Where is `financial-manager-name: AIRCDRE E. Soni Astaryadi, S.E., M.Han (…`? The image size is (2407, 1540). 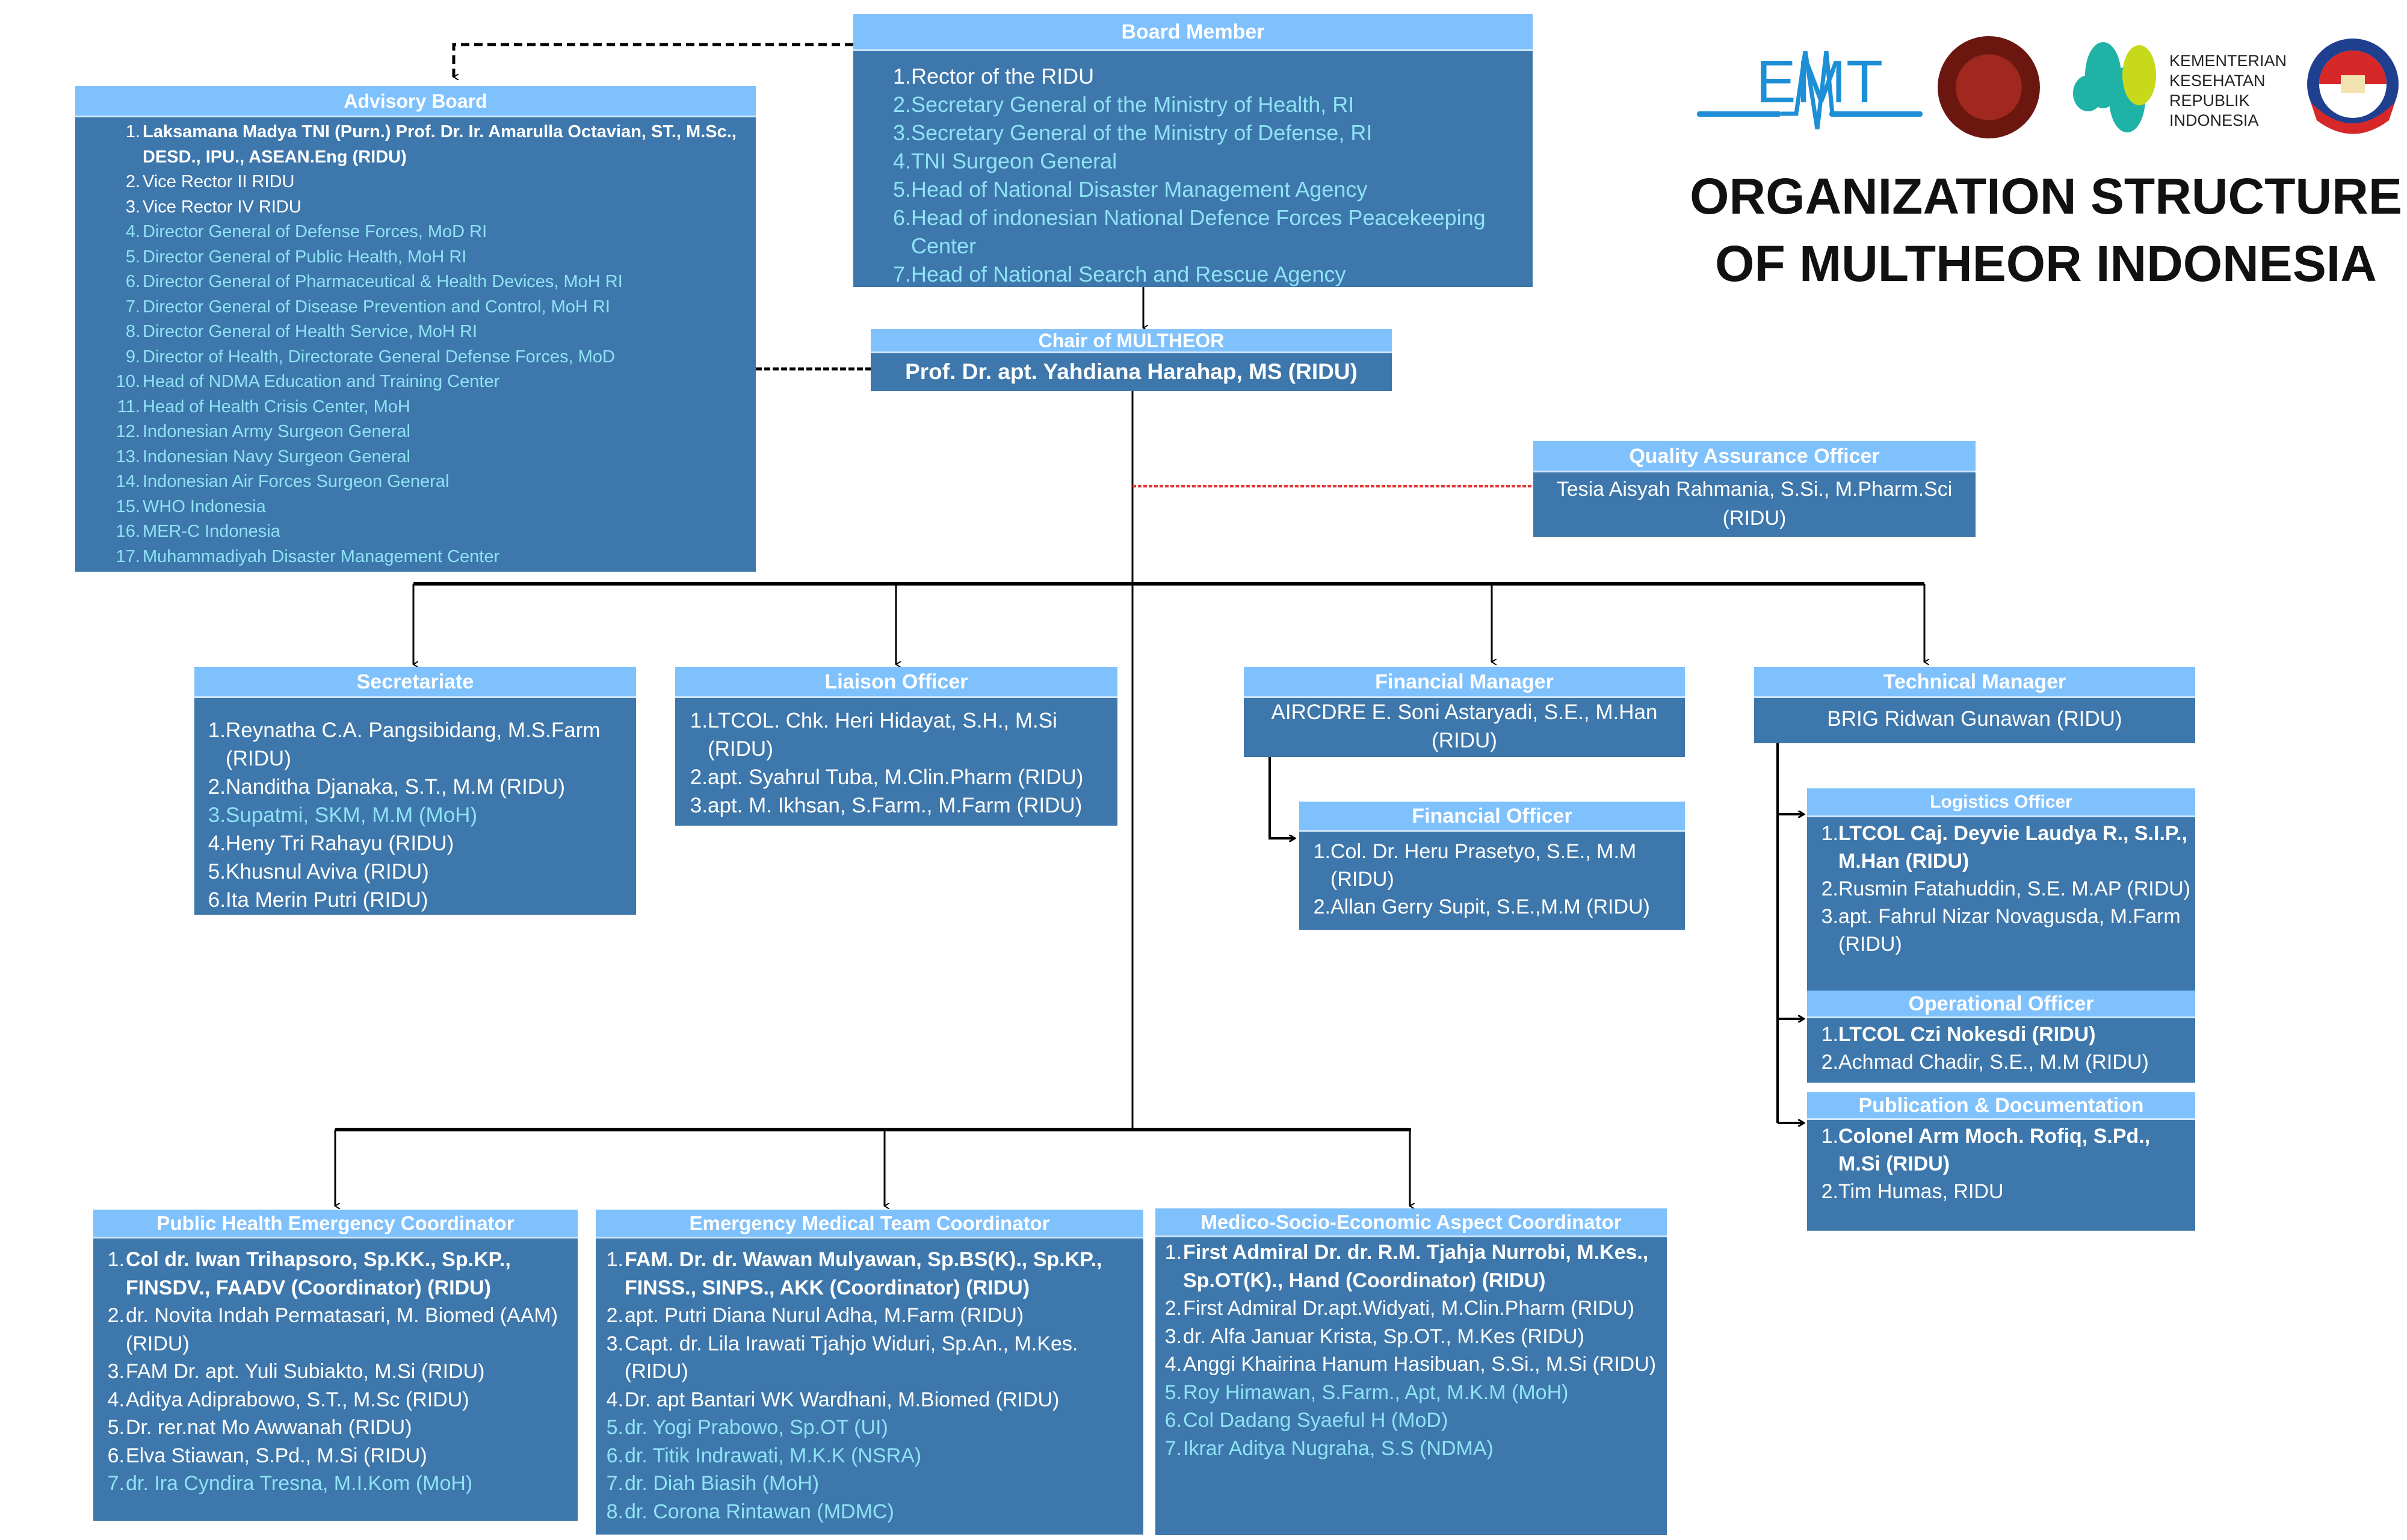
financial-manager-name: AIRCDRE E. Soni Astaryadi, S.E., M.Han (… is located at coordinates (1464, 726).